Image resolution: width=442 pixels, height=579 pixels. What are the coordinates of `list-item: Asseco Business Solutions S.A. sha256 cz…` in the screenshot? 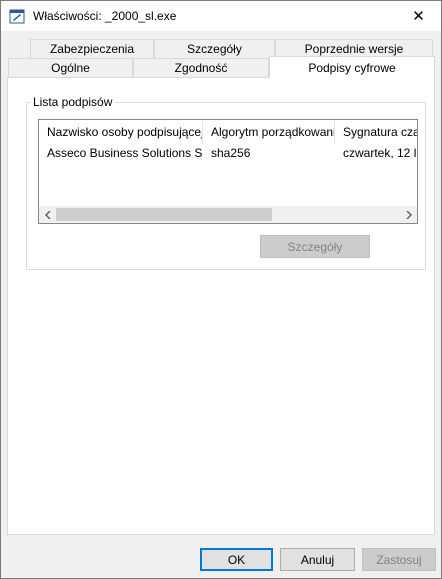 It's located at (228, 153).